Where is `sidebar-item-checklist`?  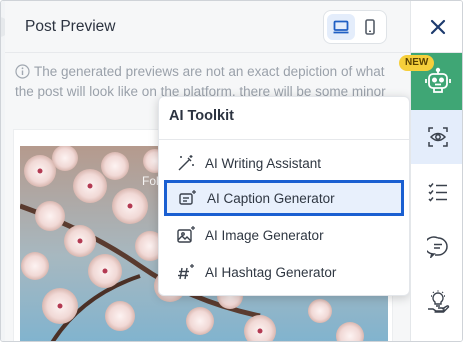 sidebar-item-checklist is located at coordinates (436, 192).